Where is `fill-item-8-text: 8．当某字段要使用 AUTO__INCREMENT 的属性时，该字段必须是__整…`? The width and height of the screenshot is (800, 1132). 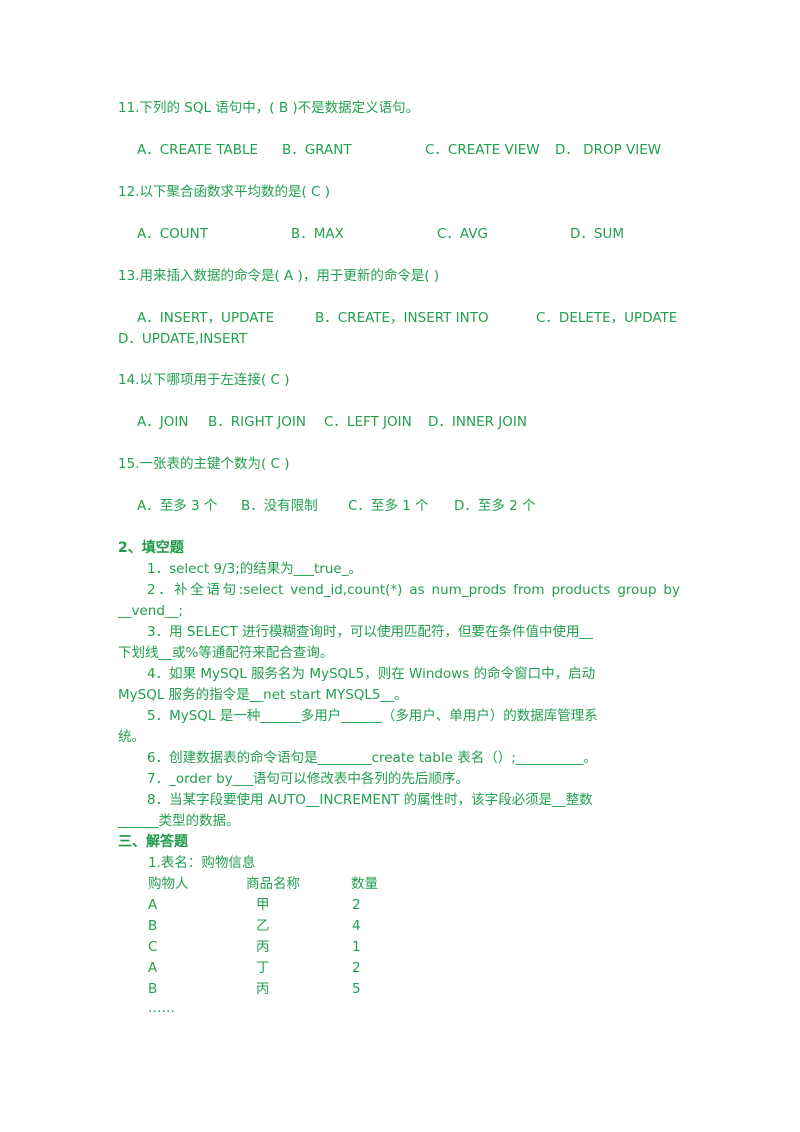
fill-item-8-text: 8．当某字段要使用 AUTO__INCREMENT 的属性时，该字段必须是__整… is located at coordinates (370, 800).